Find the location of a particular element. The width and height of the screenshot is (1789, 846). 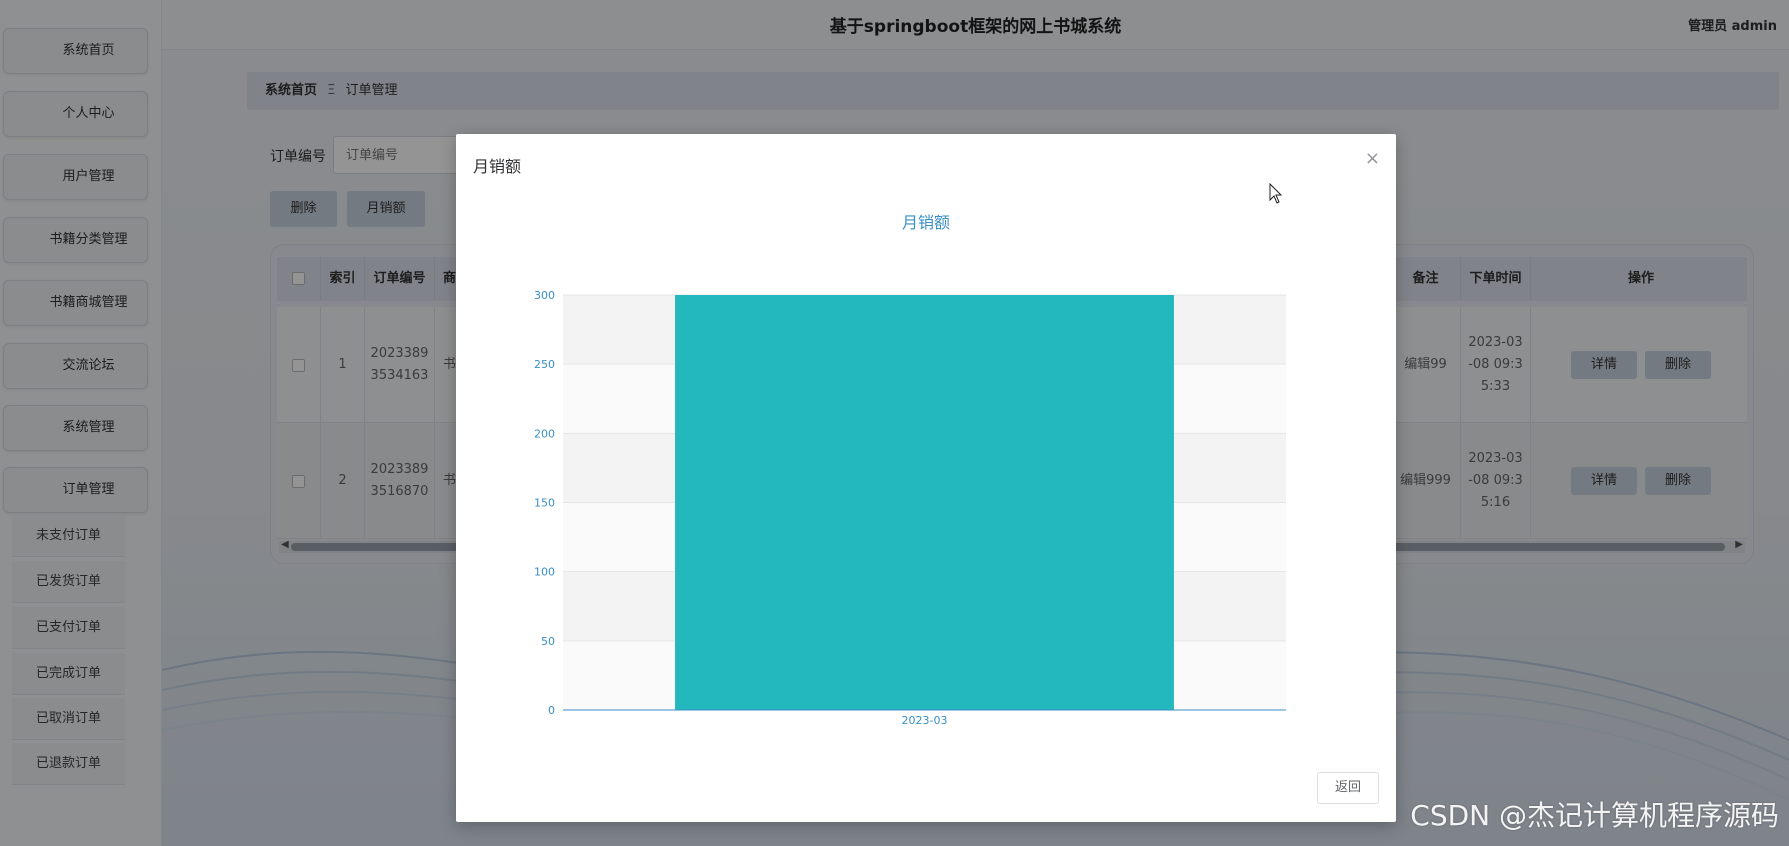

watermark: CSDN @杰记计算机程序源码 is located at coordinates (1594, 815).